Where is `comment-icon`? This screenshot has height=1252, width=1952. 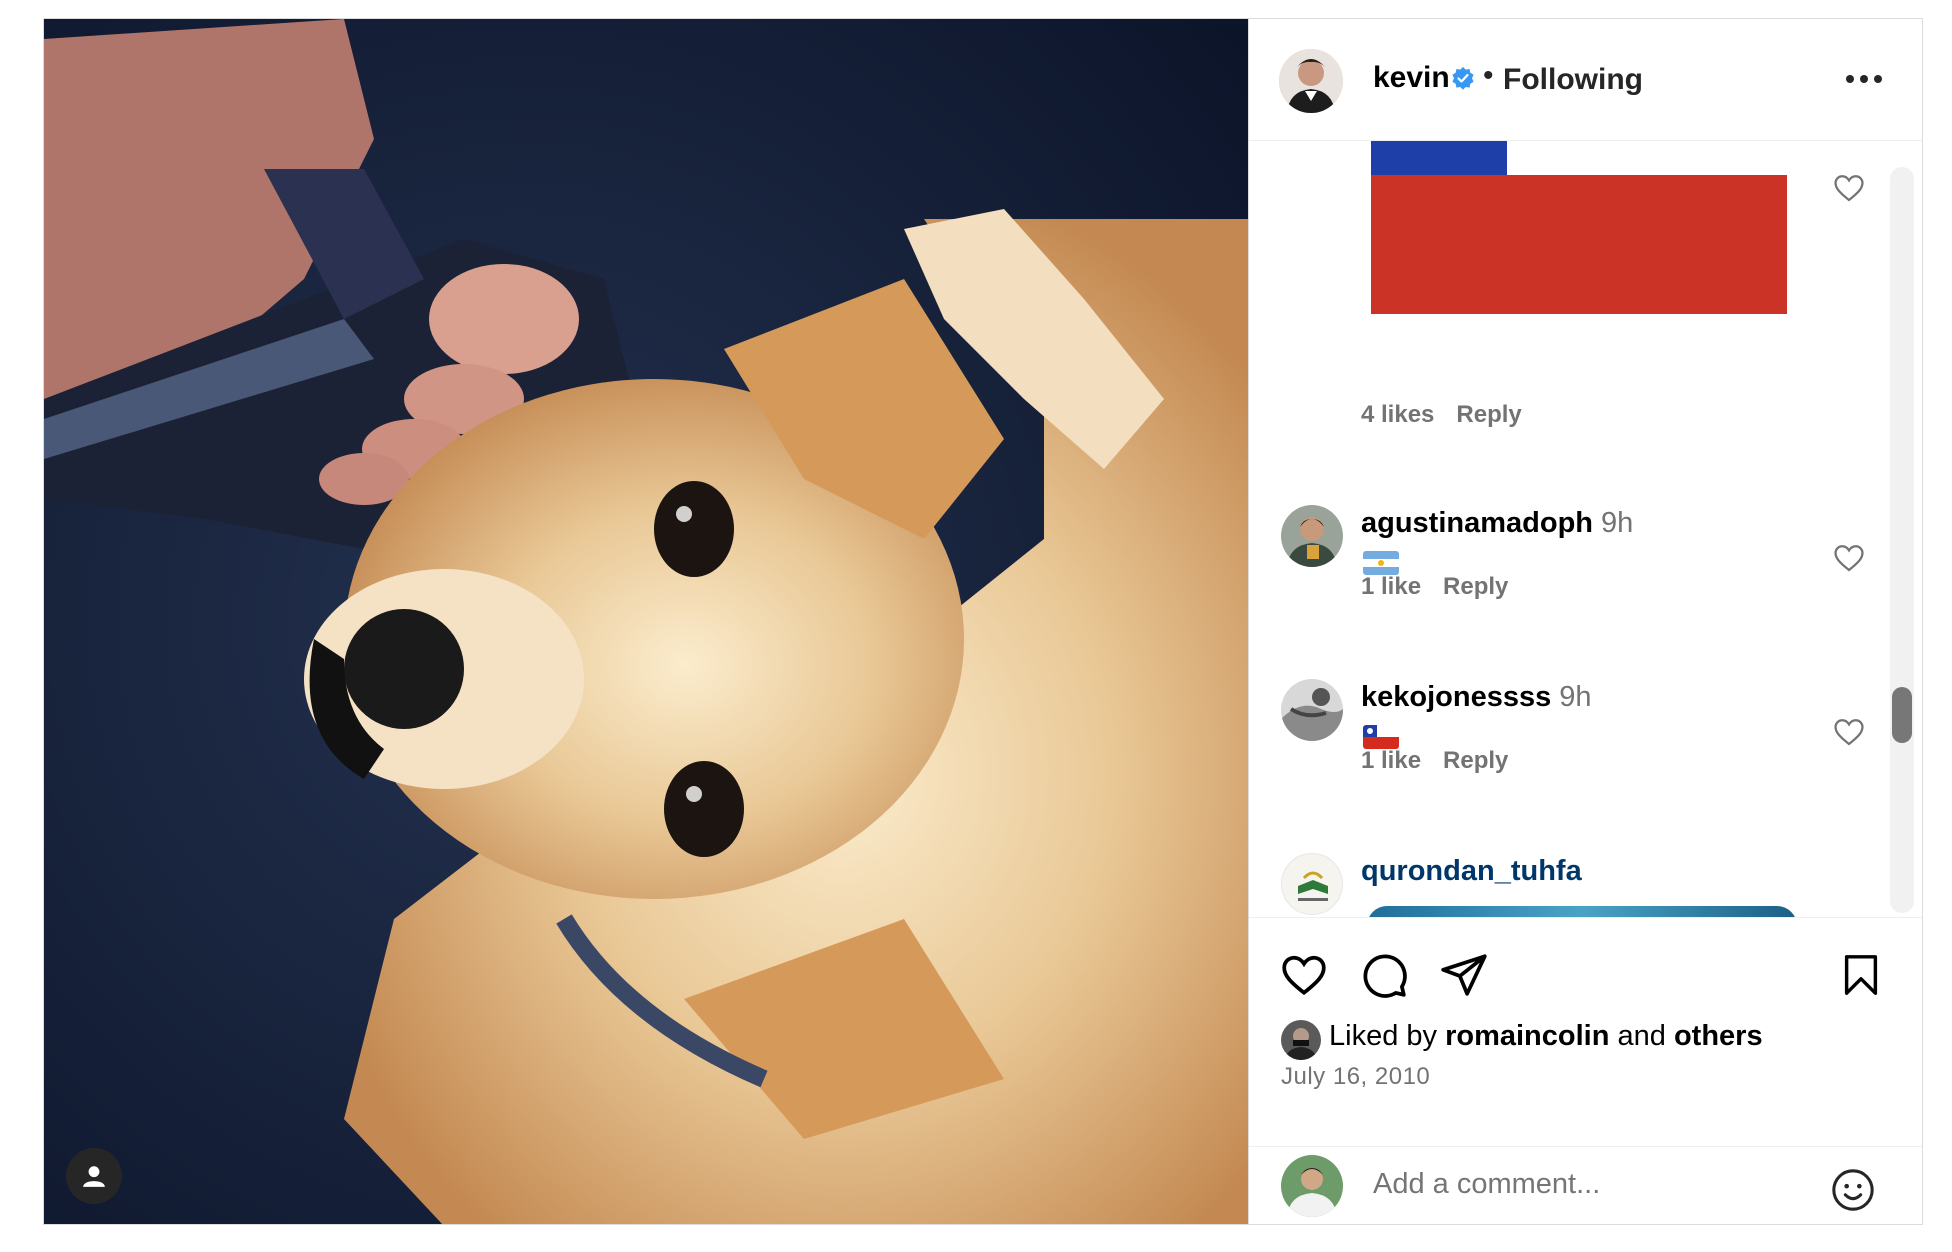 comment-icon is located at coordinates (1384, 975).